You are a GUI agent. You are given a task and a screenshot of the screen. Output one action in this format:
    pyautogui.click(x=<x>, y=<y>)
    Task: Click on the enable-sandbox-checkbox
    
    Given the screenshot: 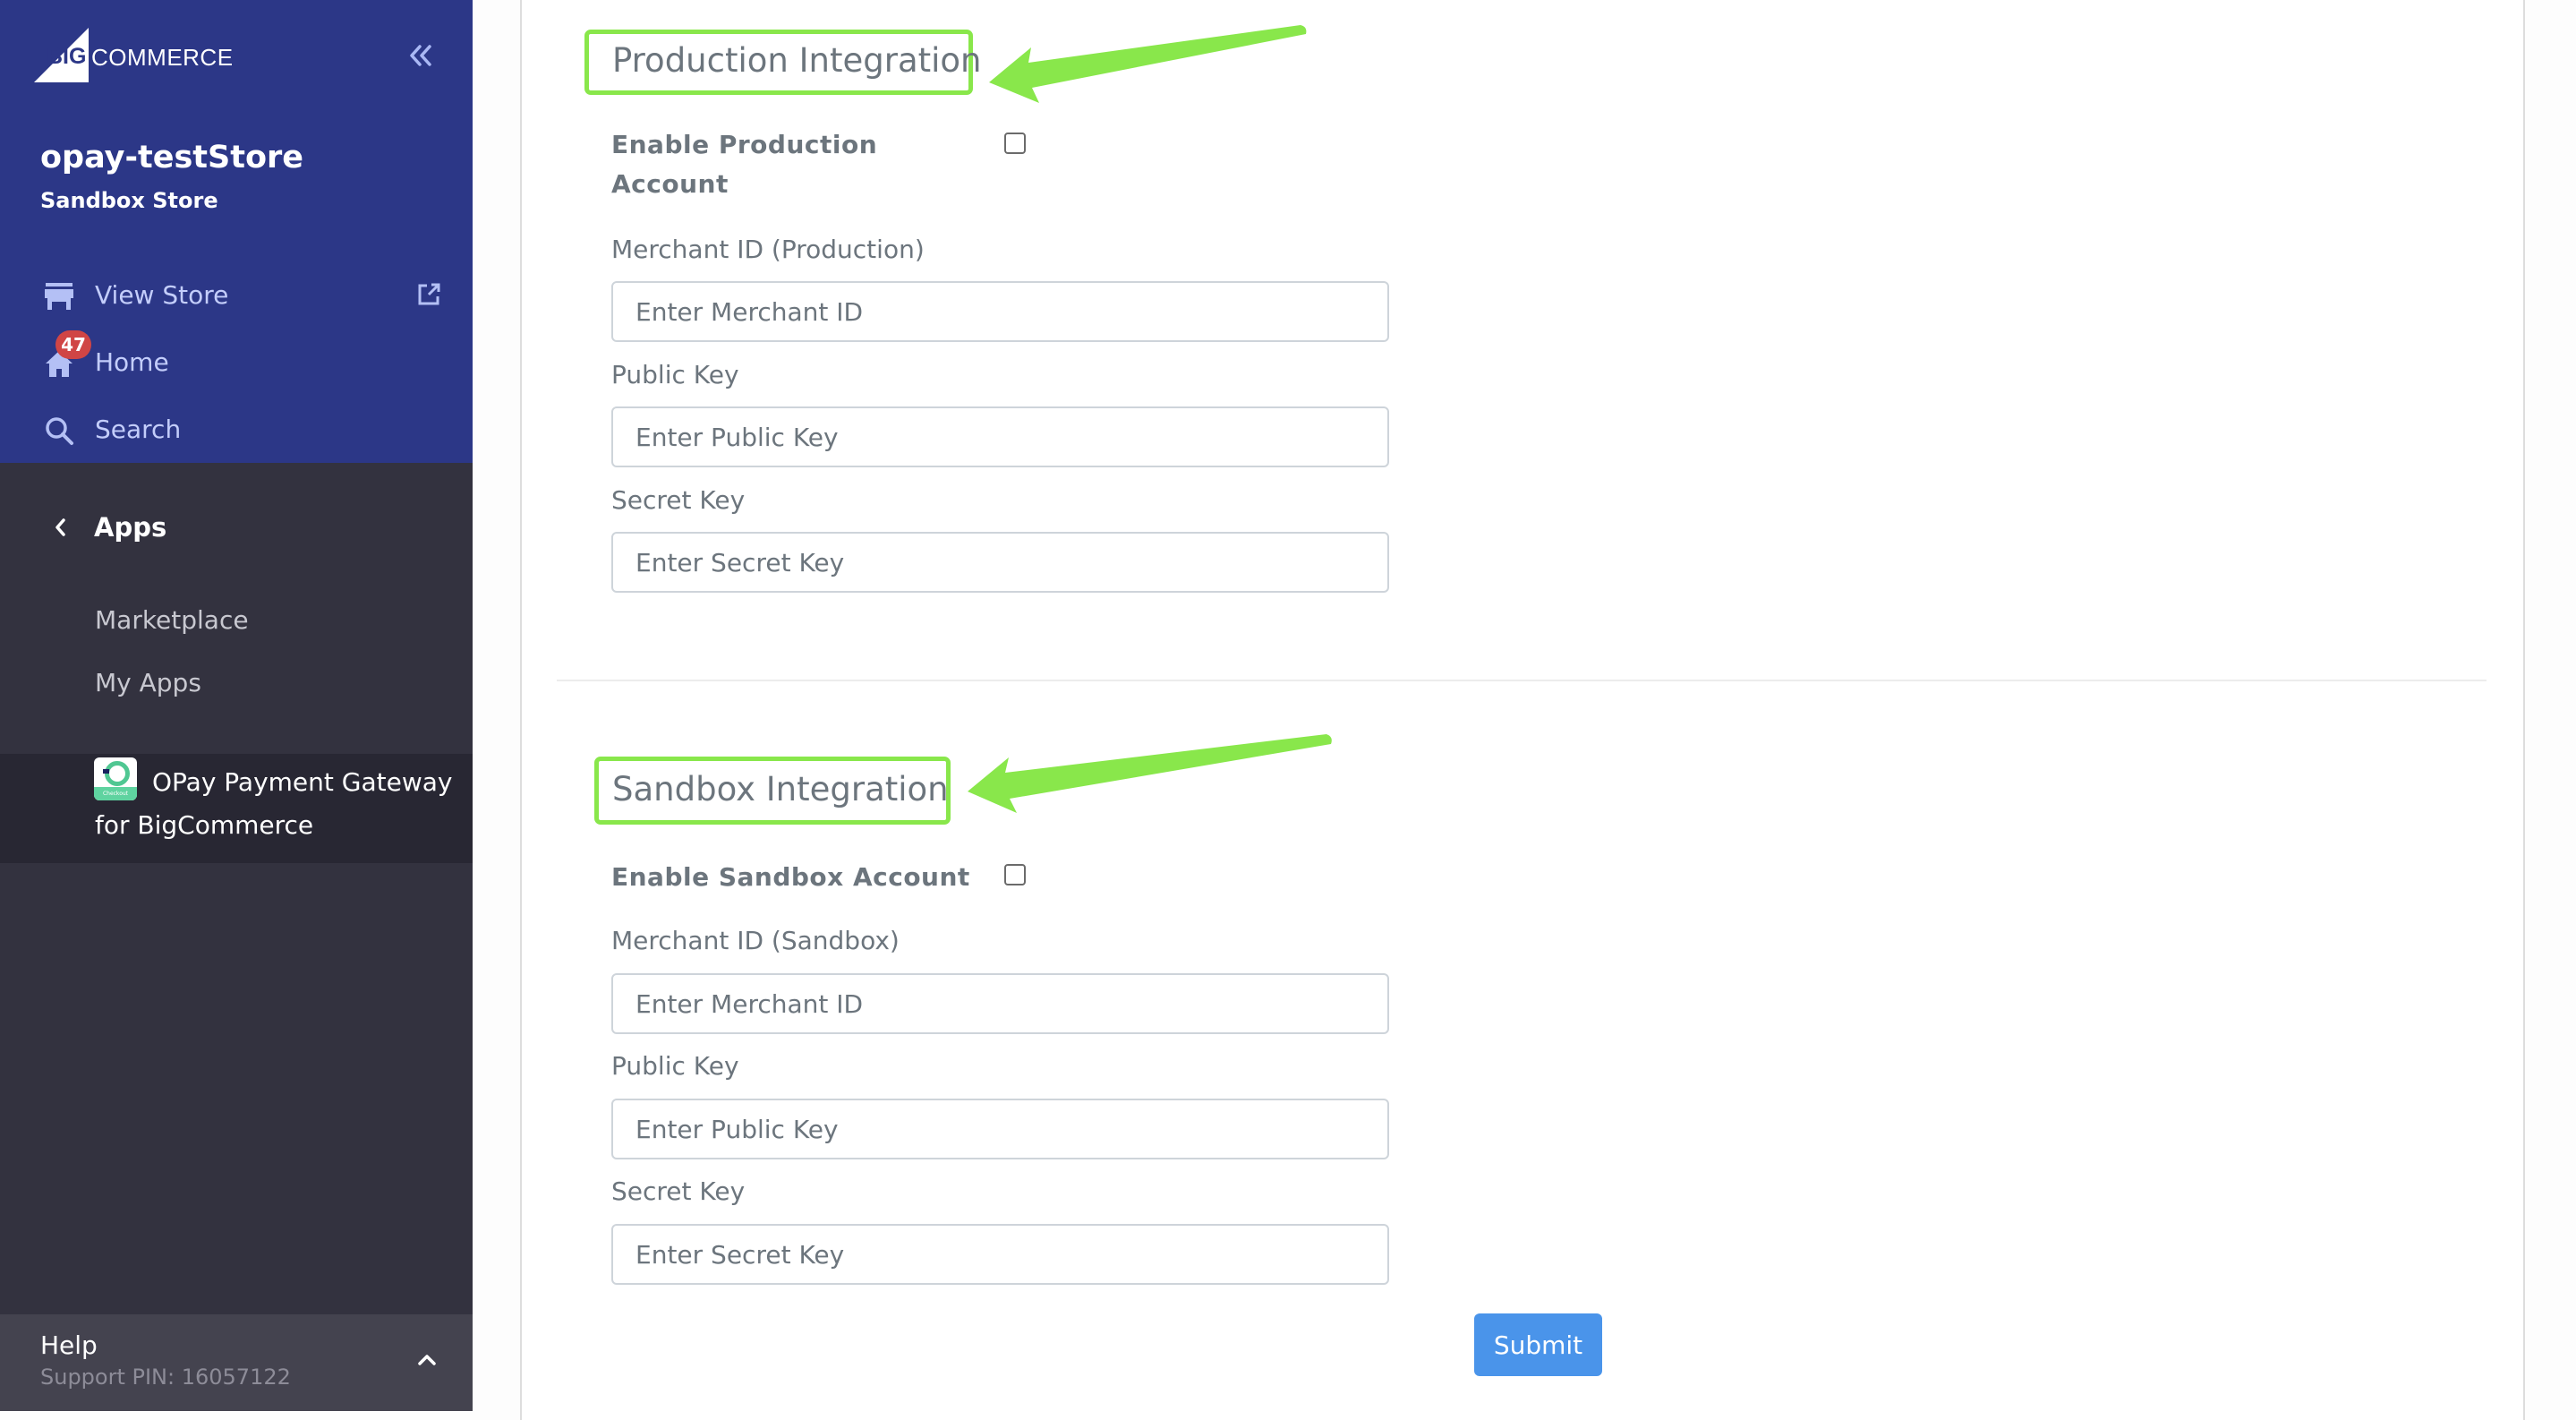 What is the action you would take?
    pyautogui.click(x=1015, y=875)
    